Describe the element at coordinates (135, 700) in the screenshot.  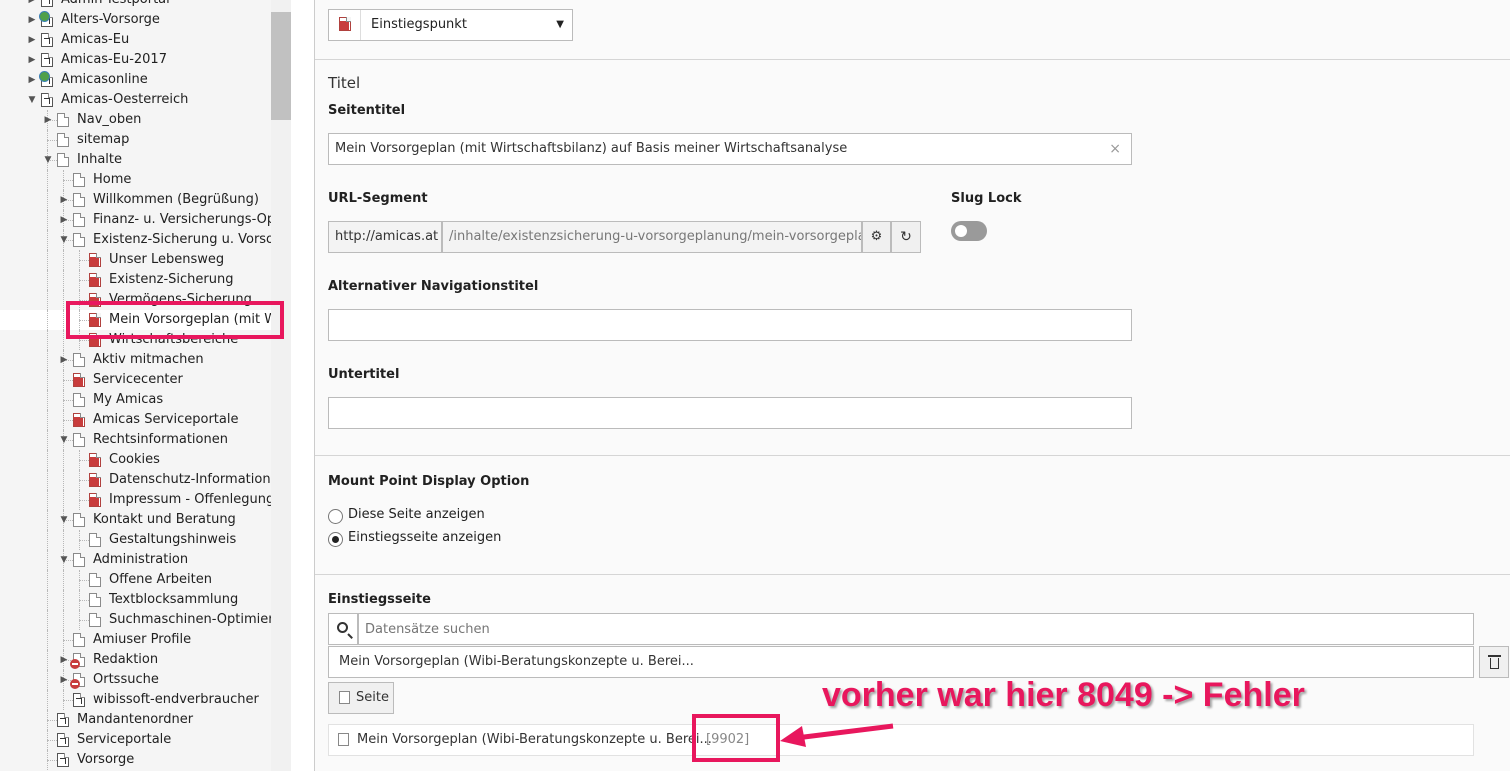
I see `tree-item: wibissoft-endverbraucher` at that location.